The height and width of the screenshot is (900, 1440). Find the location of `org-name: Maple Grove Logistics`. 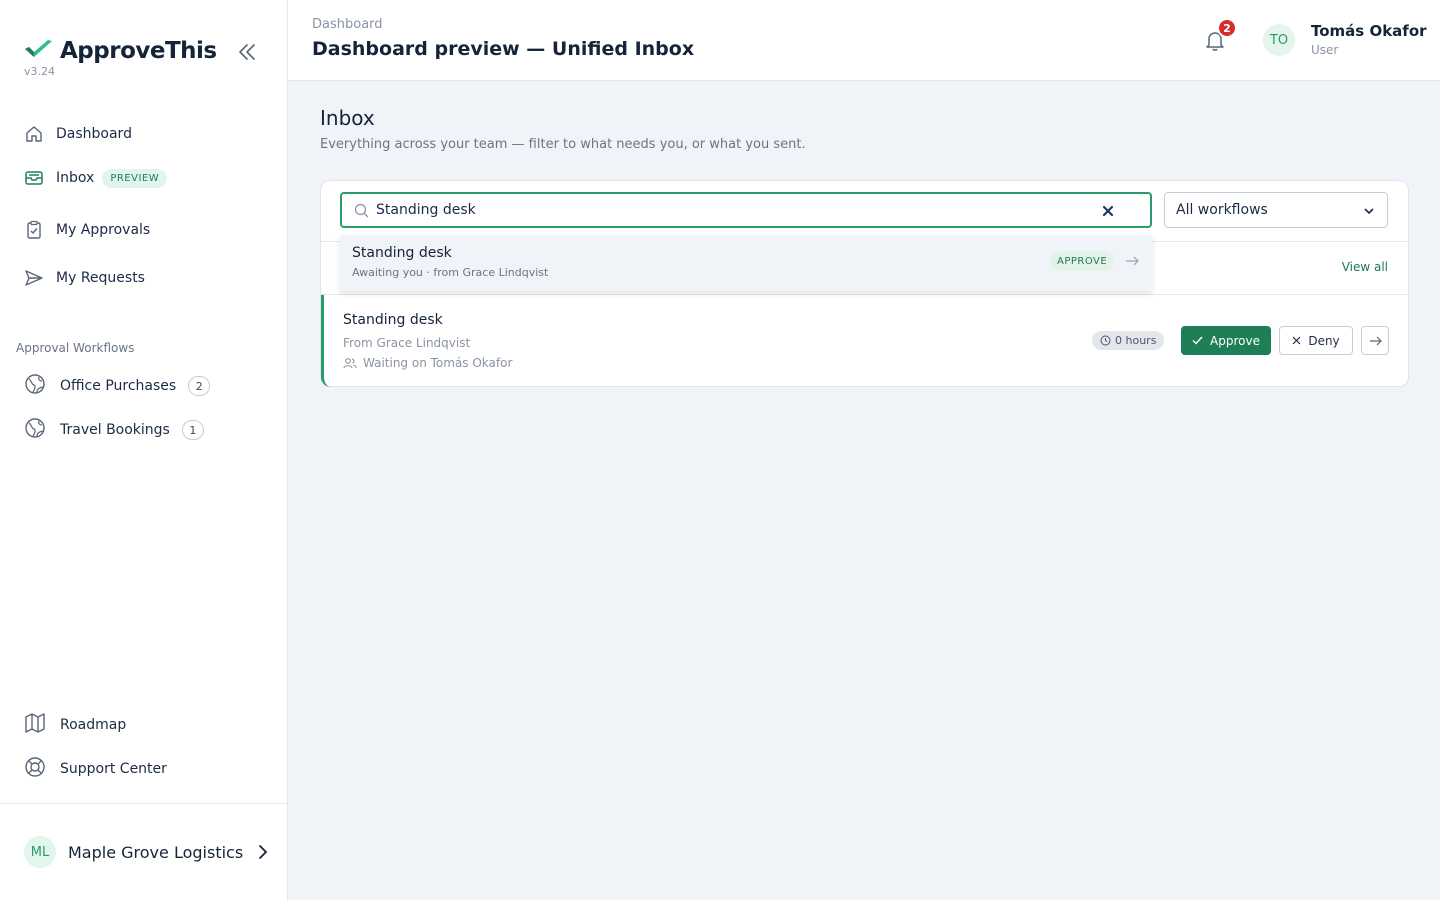

org-name: Maple Grove Logistics is located at coordinates (156, 852).